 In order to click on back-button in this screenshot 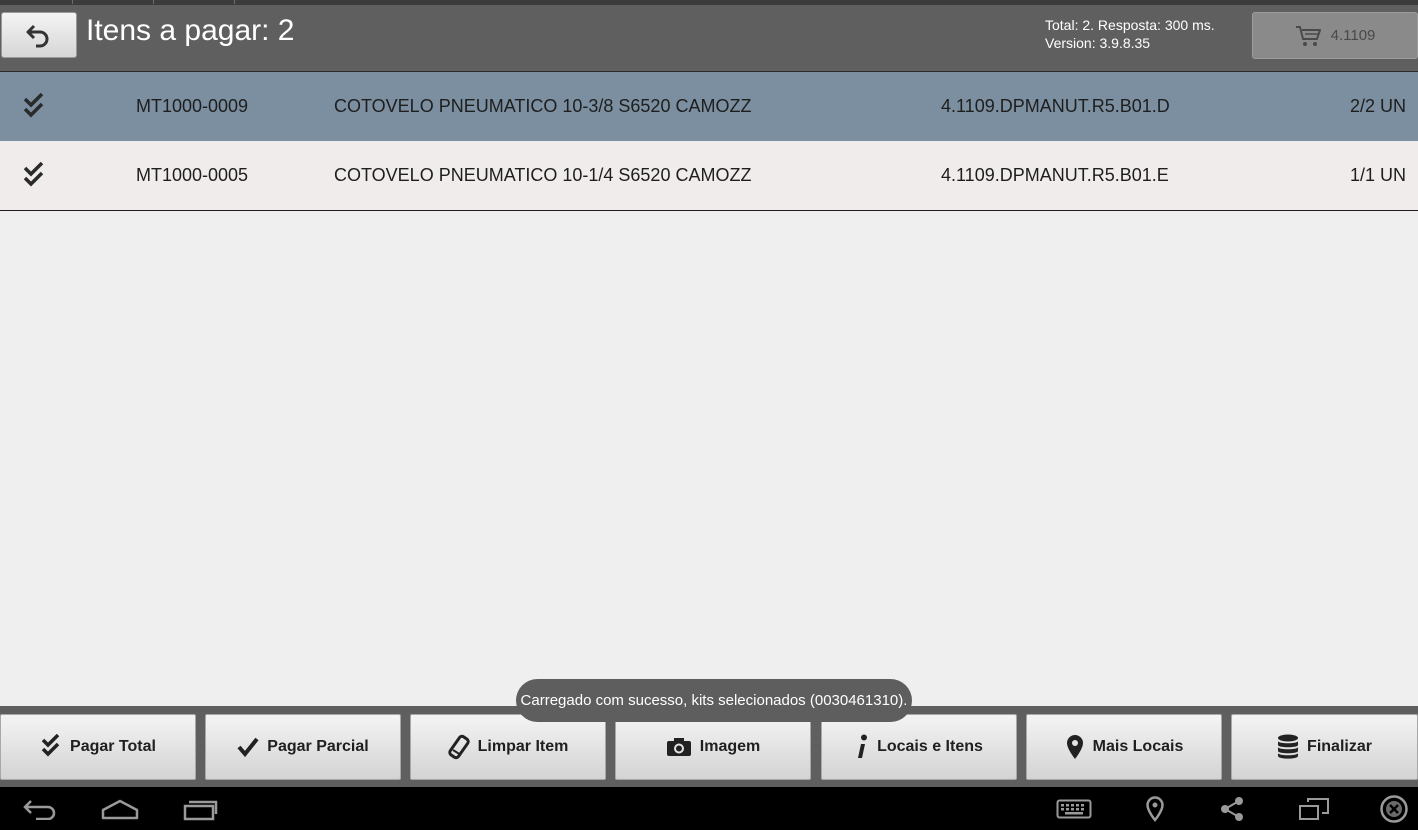, I will do `click(39, 35)`.